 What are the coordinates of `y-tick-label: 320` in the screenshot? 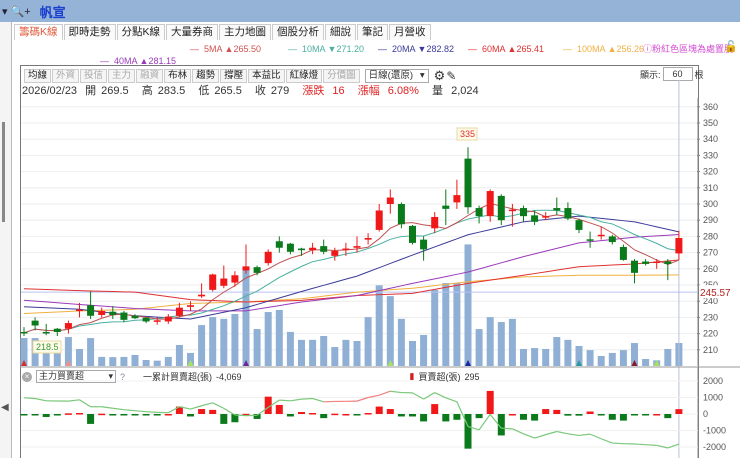 It's located at (710, 172).